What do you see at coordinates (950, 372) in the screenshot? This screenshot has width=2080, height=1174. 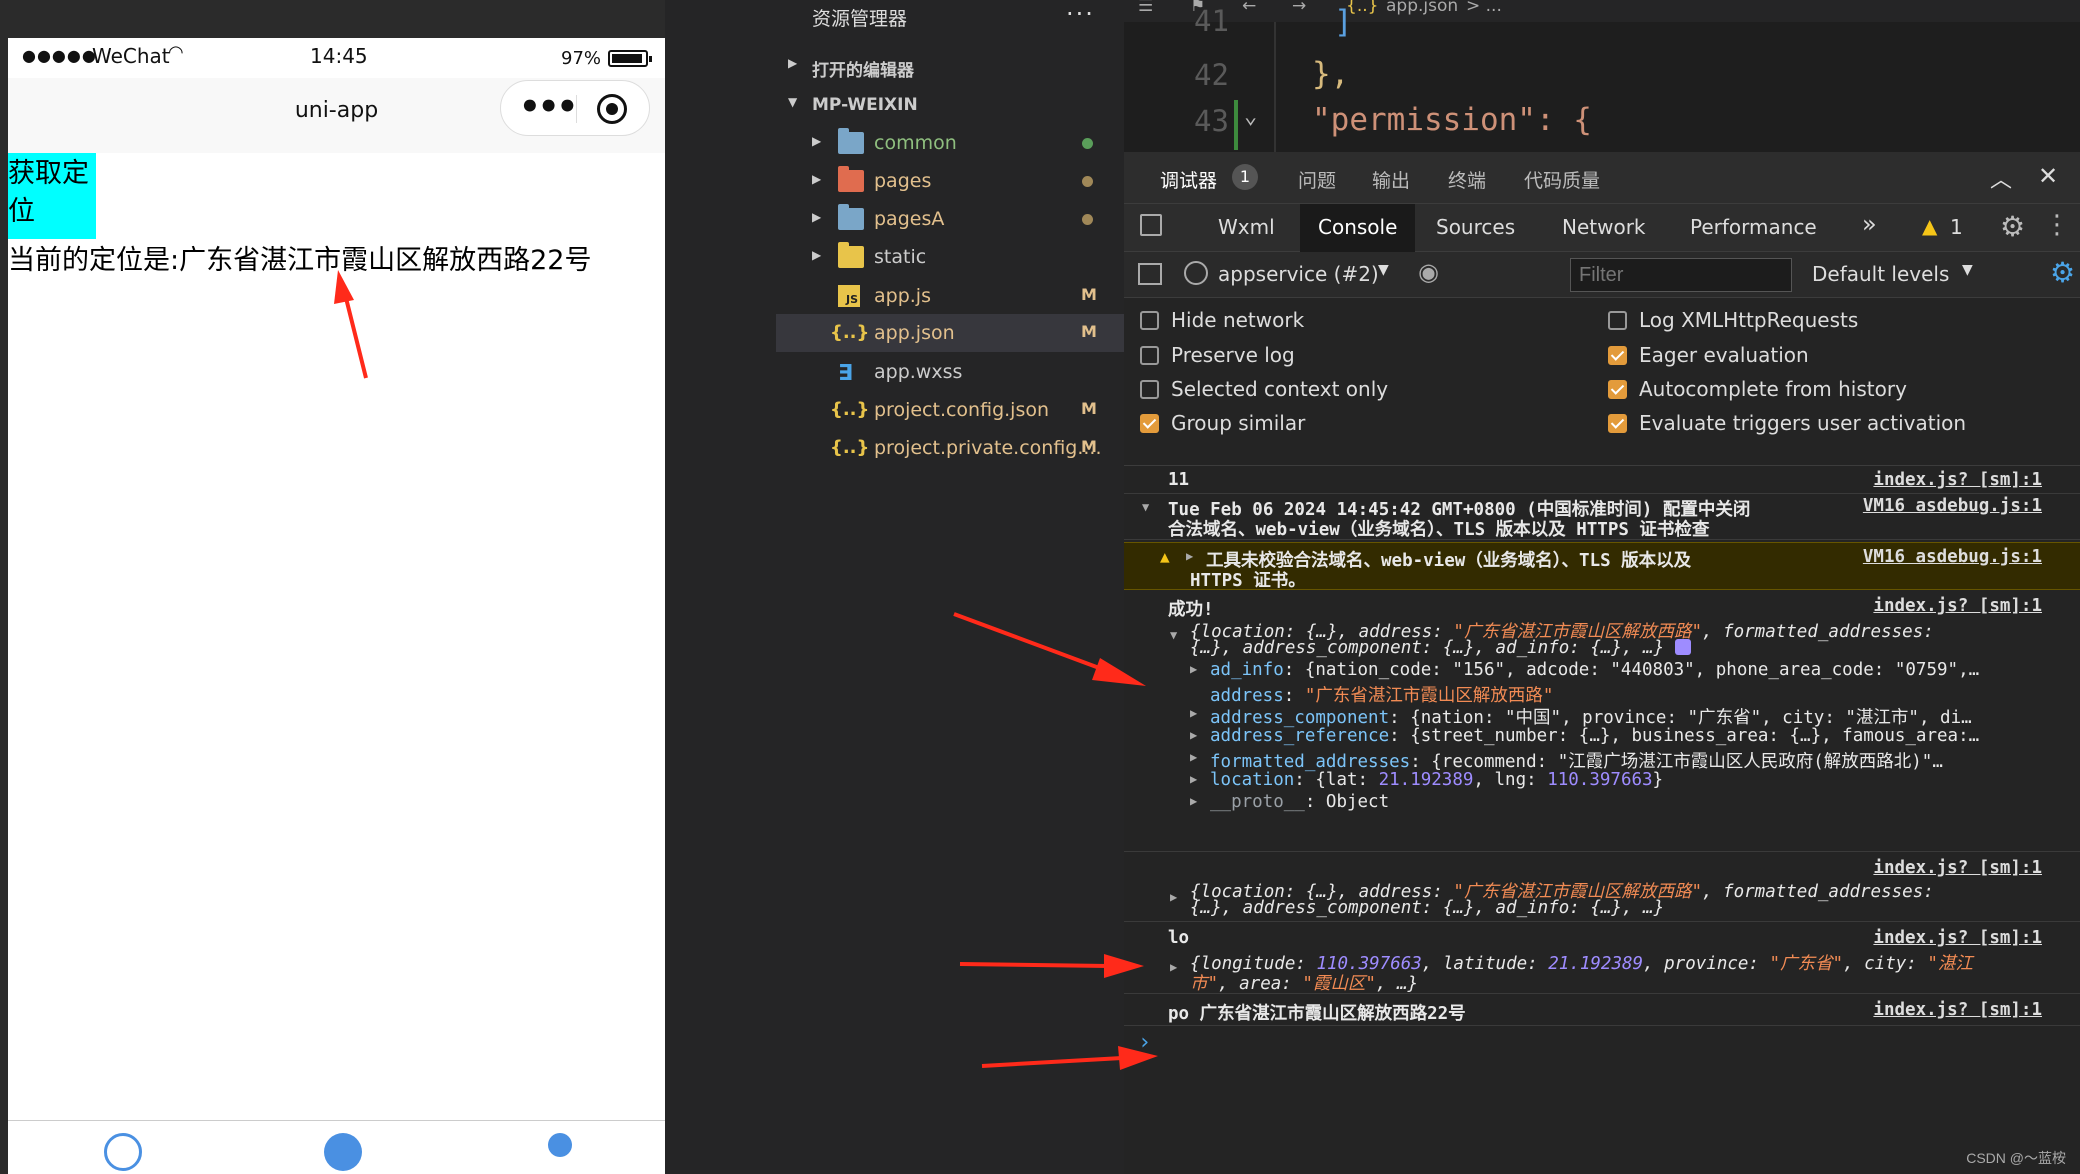 I see `tree-item-app-wxss: ∃ app.wxss` at bounding box center [950, 372].